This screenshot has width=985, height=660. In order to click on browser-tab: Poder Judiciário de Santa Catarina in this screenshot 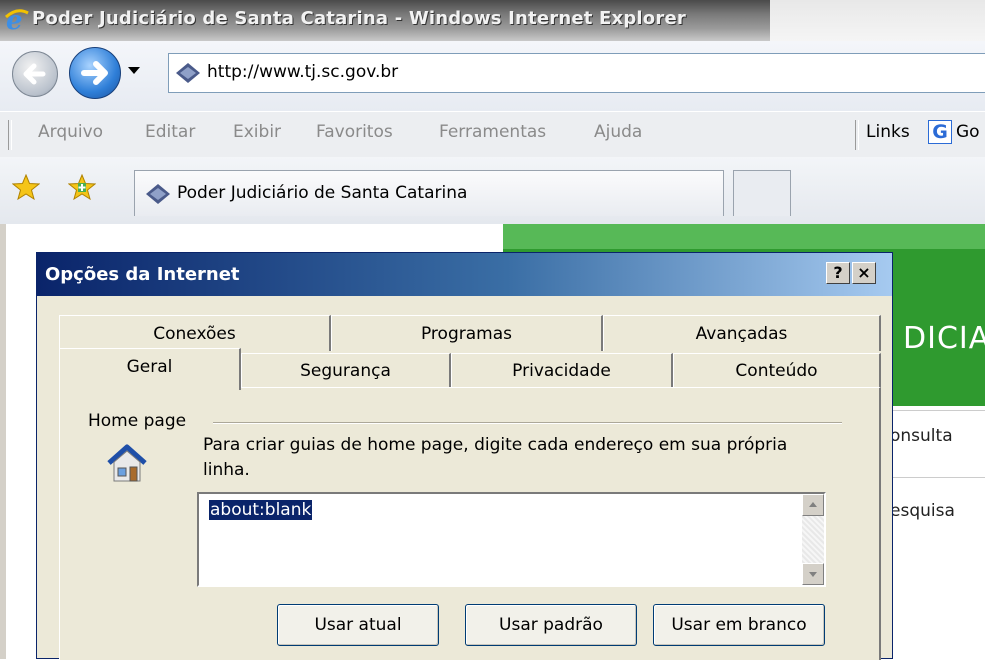, I will do `click(429, 193)`.